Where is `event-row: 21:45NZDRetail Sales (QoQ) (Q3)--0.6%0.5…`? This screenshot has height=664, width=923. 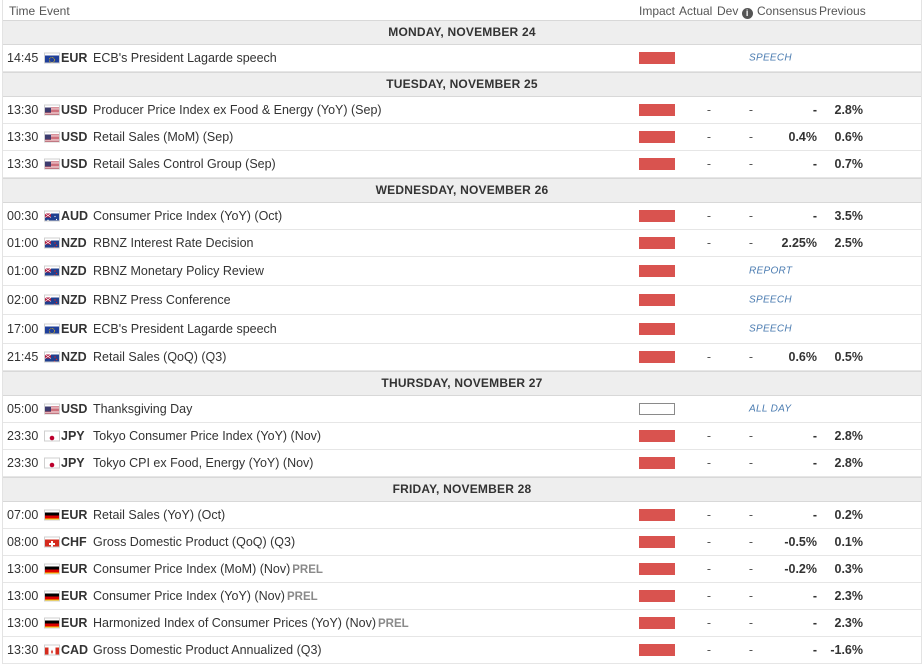
event-row: 21:45NZDRetail Sales (QoQ) (Q3)--0.6%0.5… is located at coordinates (462, 357).